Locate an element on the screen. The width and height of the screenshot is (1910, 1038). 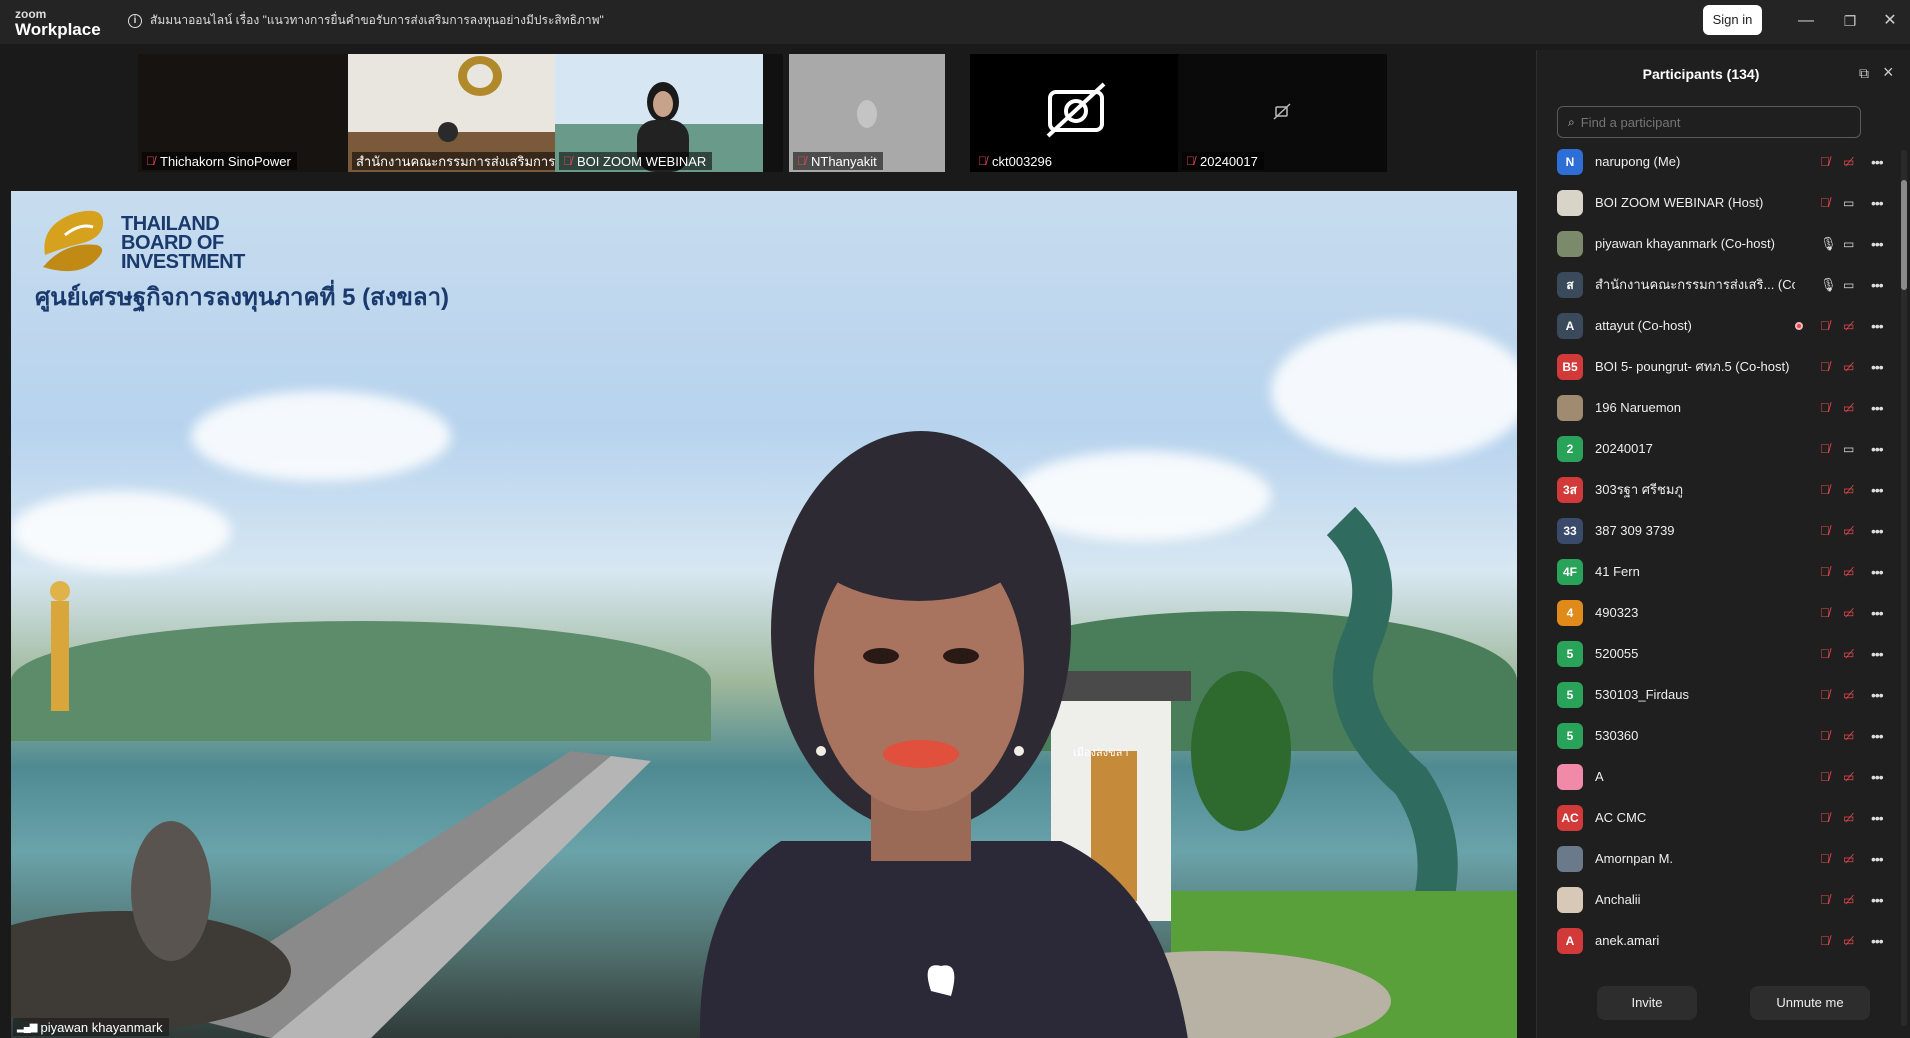
minimize-button: — is located at coordinates (1806, 21).